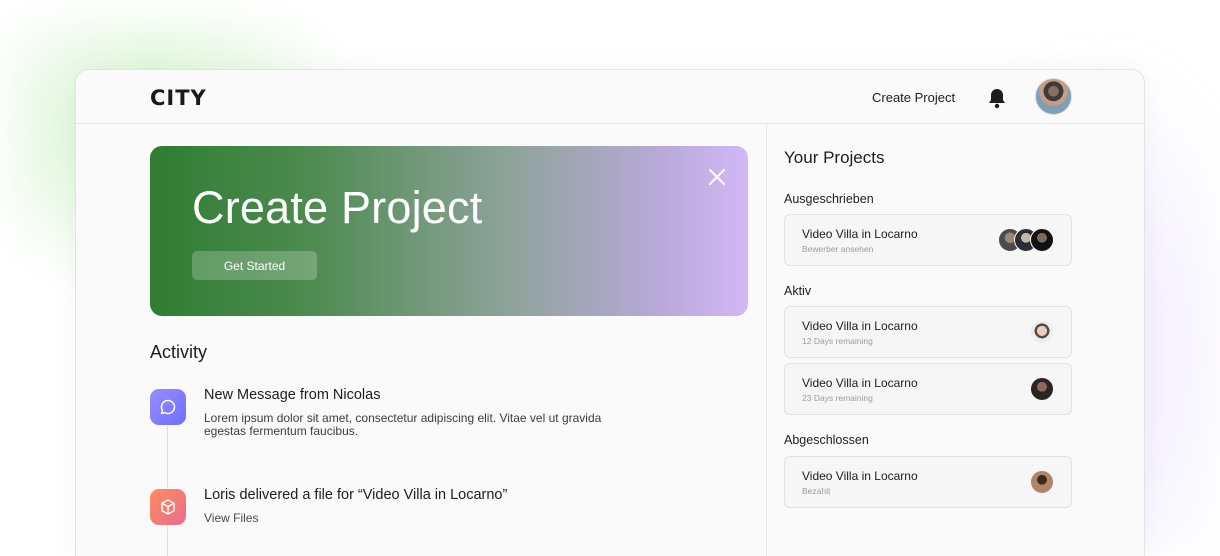 This screenshot has height=556, width=1220. I want to click on project-card: Video Villa in Locarno Bezahlt, so click(928, 482).